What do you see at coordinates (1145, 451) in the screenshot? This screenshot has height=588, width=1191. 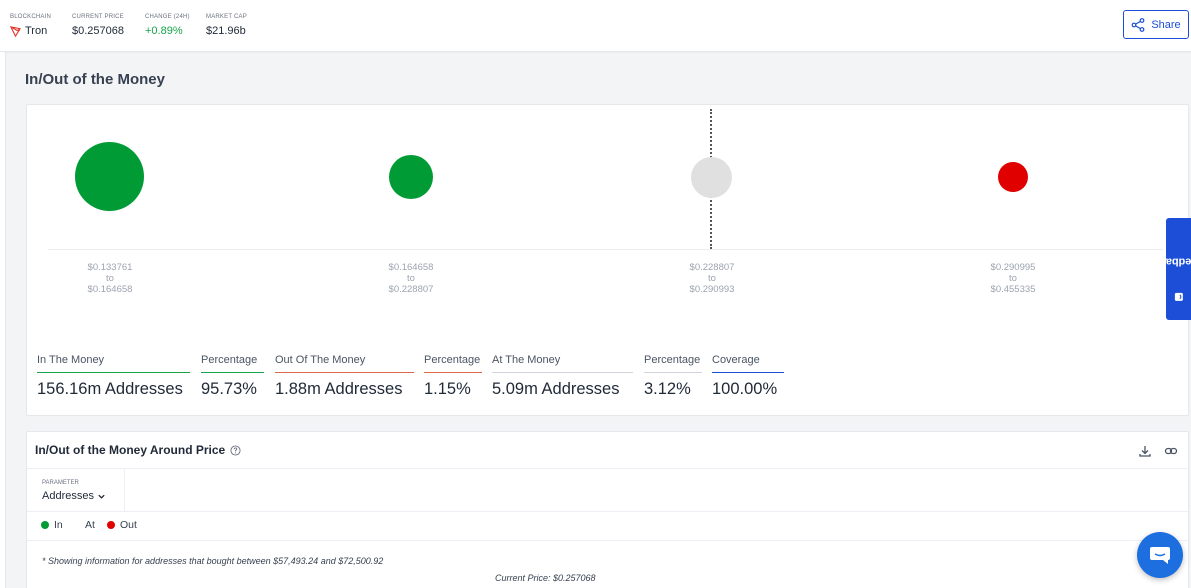 I see `download-icon` at bounding box center [1145, 451].